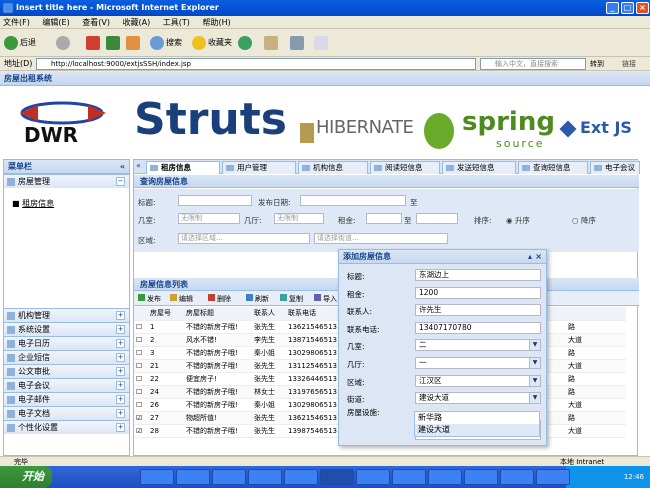 Image resolution: width=650 pixels, height=488 pixels. What do you see at coordinates (219, 299) in the screenshot?
I see `grid-action-2: 删除` at bounding box center [219, 299].